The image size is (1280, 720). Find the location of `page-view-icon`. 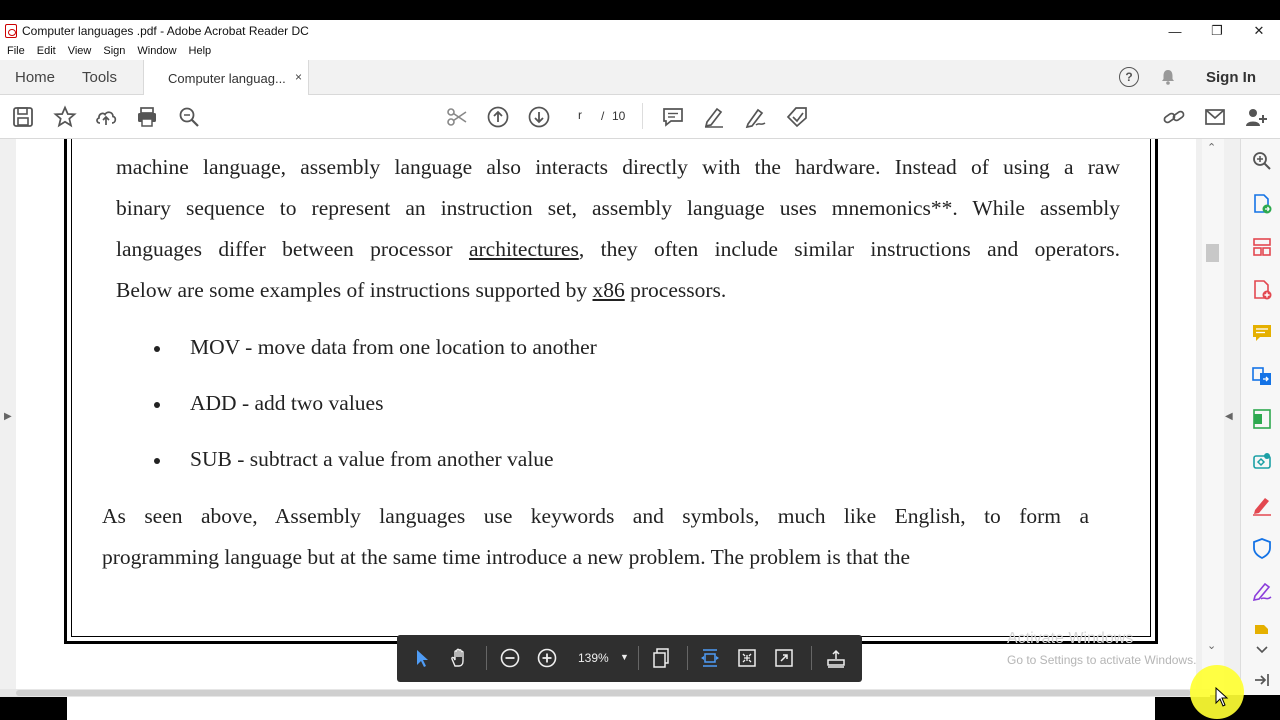

page-view-icon is located at coordinates (661, 658).